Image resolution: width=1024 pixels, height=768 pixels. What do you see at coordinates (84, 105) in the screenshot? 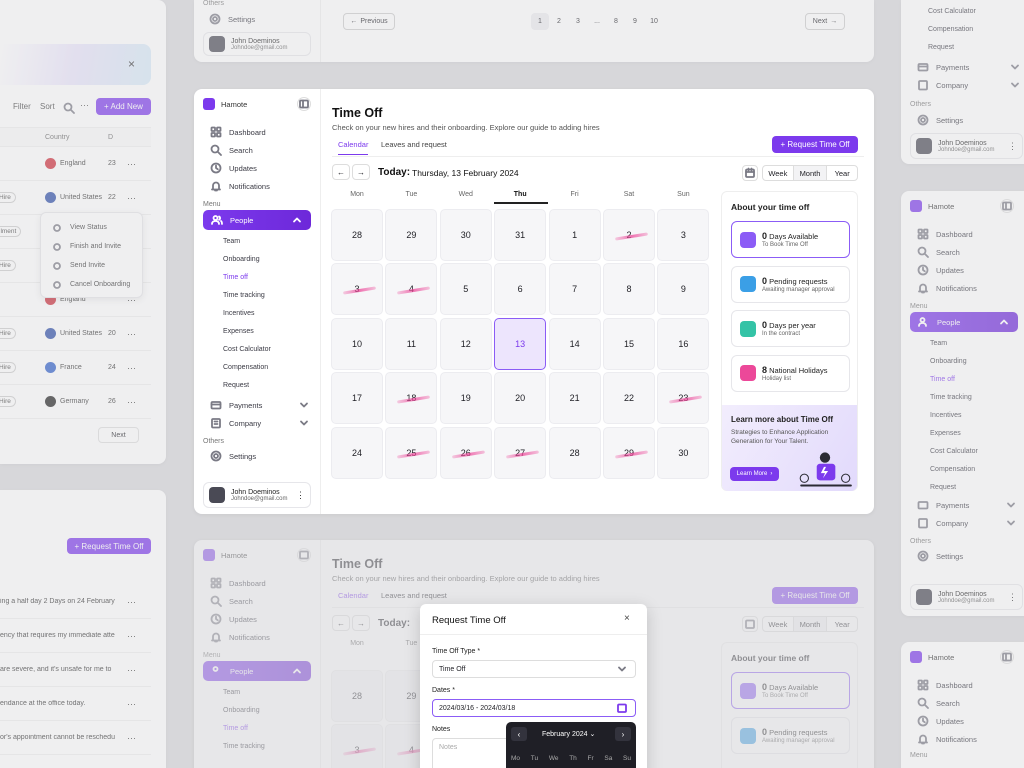
I see `more-icon: ···` at bounding box center [84, 105].